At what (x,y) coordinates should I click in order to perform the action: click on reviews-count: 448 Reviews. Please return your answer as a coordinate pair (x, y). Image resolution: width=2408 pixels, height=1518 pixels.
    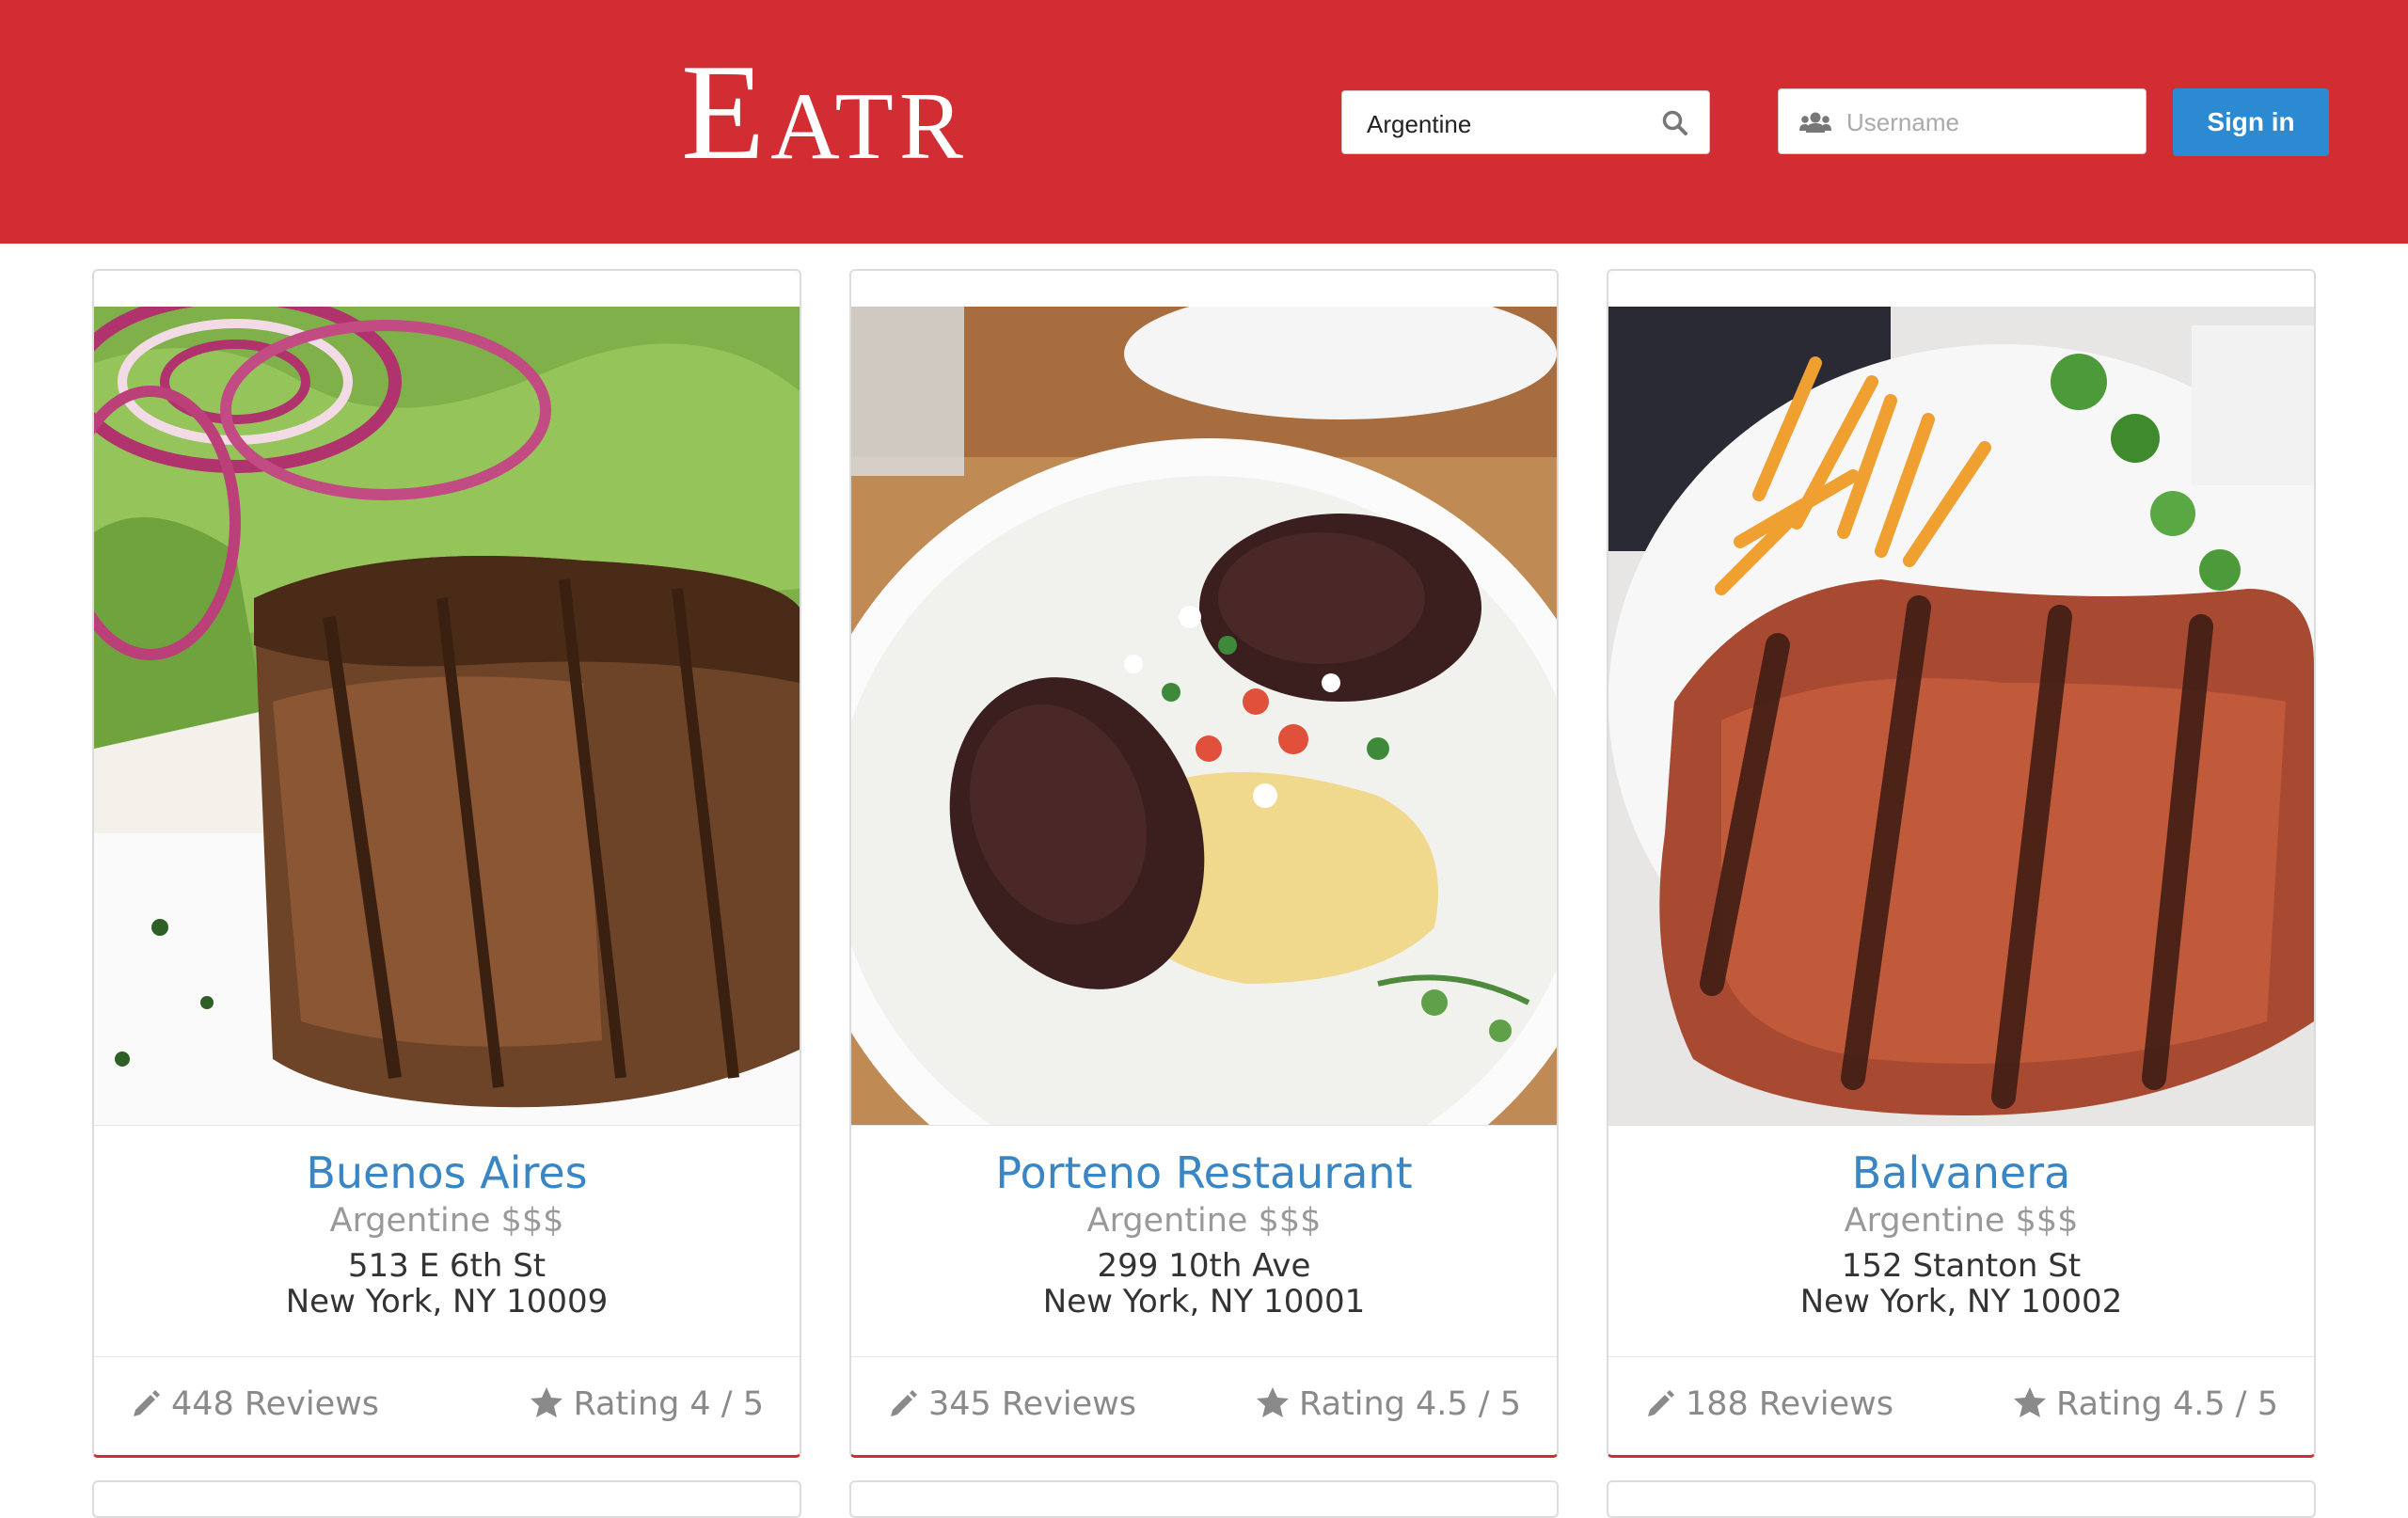
    Looking at the image, I should click on (276, 1404).